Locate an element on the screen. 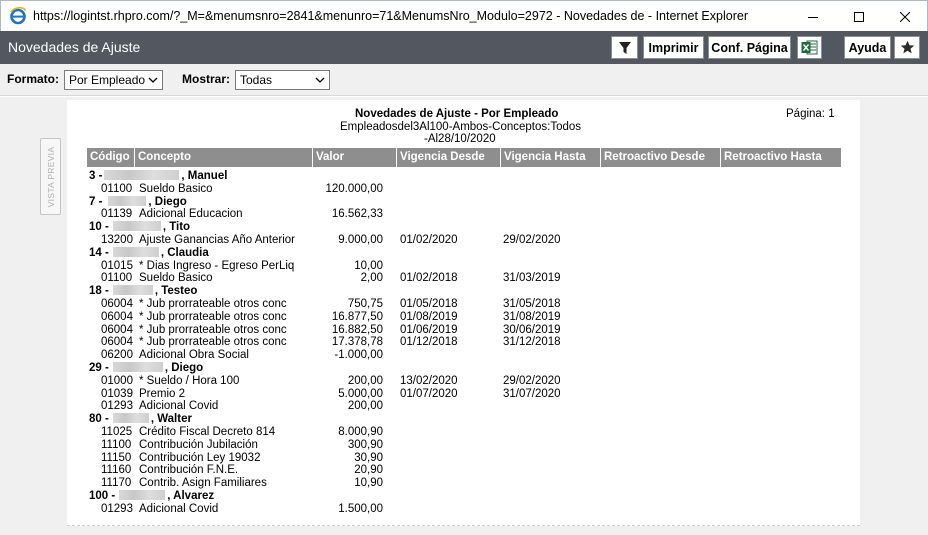  minimize-button is located at coordinates (813, 16).